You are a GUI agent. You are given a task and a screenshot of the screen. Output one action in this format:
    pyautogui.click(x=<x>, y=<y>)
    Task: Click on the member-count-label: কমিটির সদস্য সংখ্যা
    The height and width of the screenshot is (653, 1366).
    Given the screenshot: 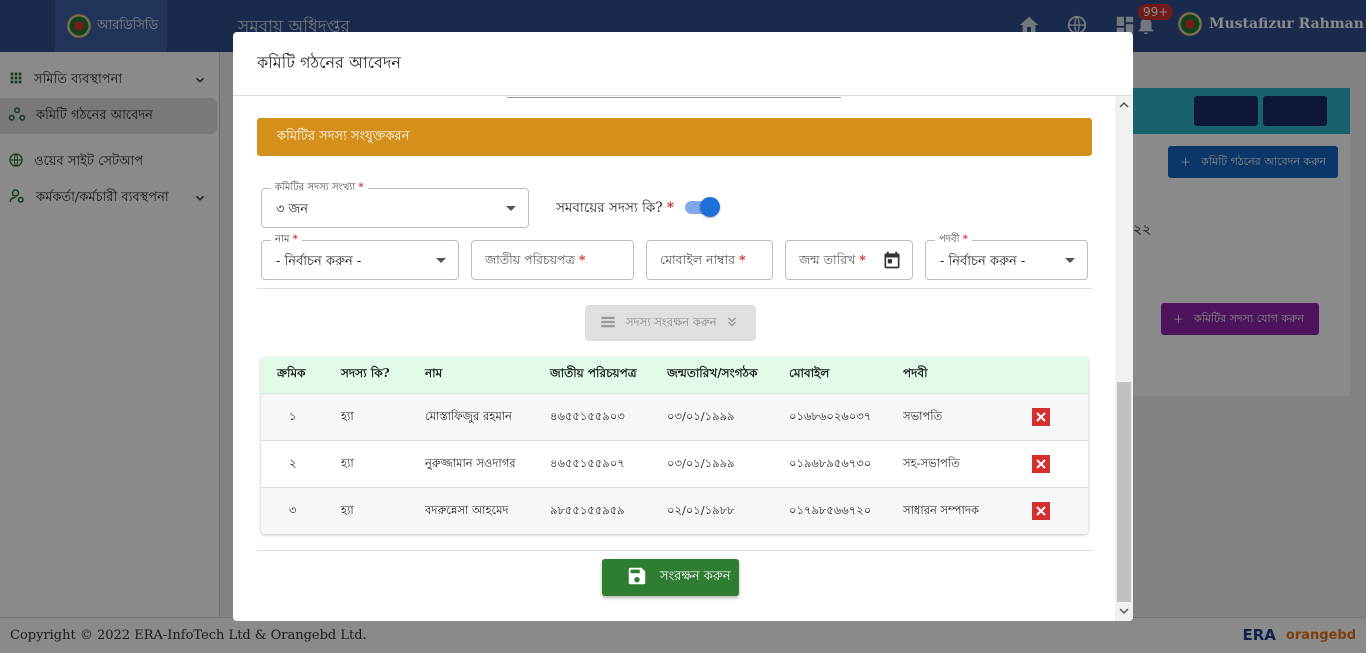 What is the action you would take?
    pyautogui.click(x=315, y=187)
    